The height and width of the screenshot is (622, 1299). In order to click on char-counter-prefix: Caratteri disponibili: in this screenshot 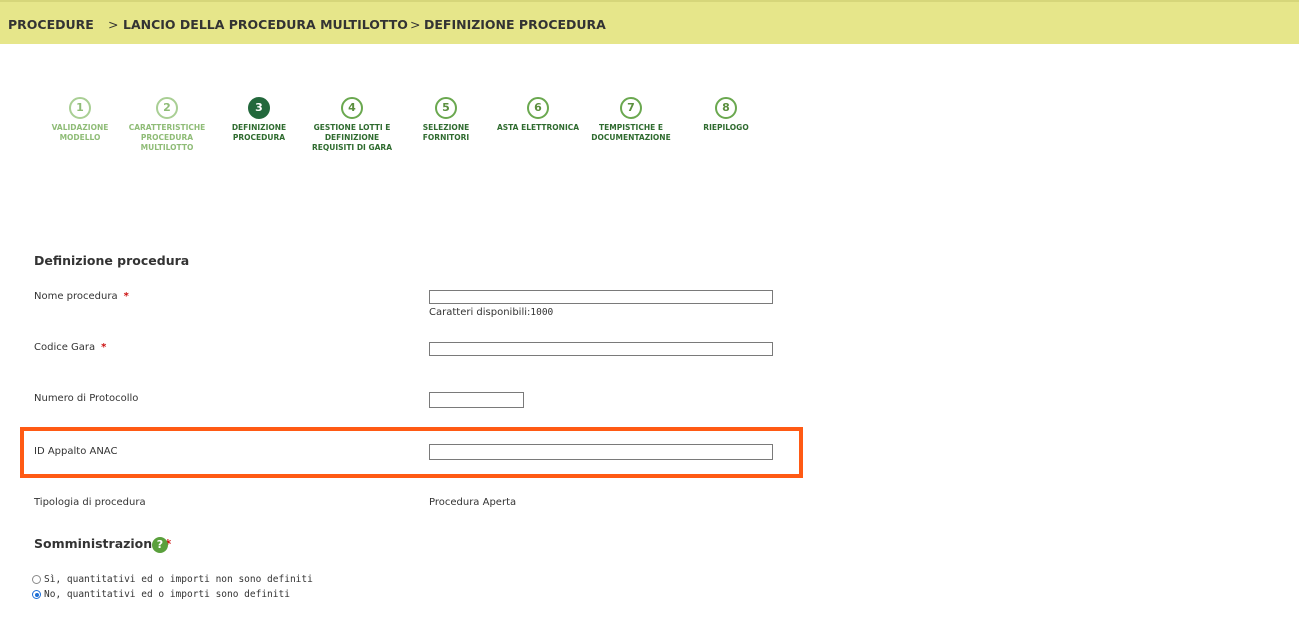, I will do `click(480, 312)`.